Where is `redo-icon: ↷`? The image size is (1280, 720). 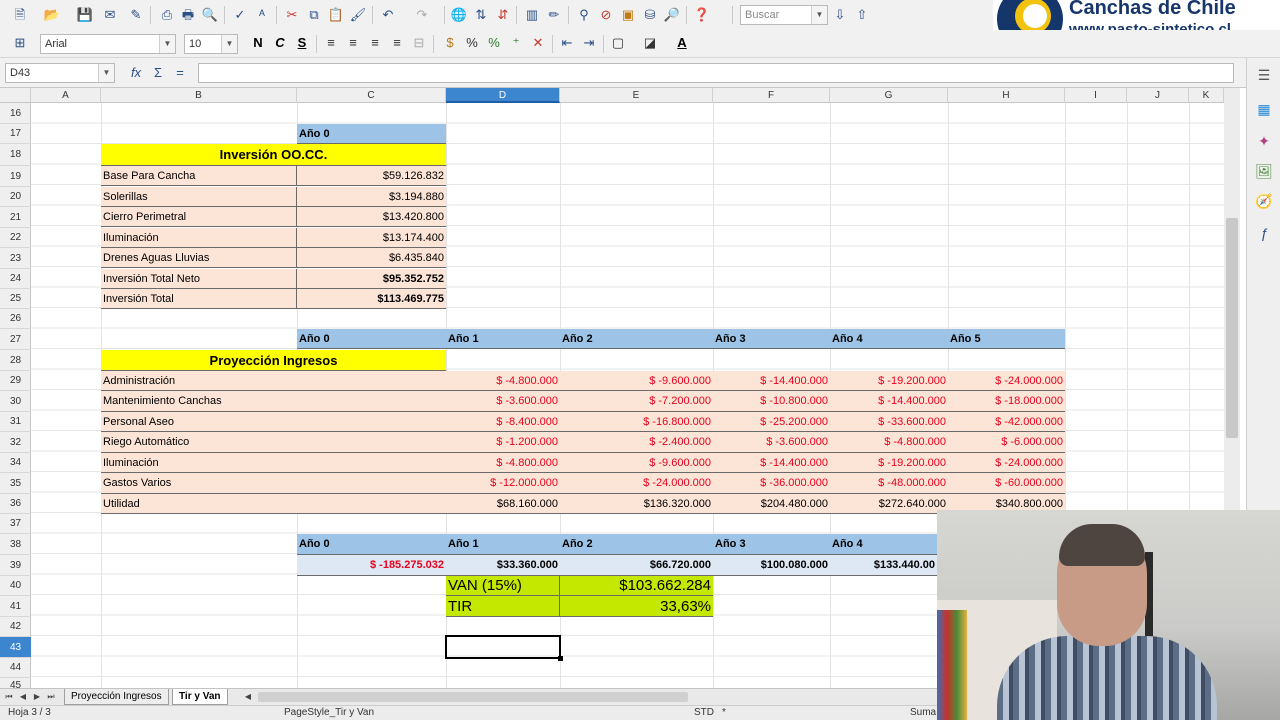
redo-icon: ↷ is located at coordinates (422, 15).